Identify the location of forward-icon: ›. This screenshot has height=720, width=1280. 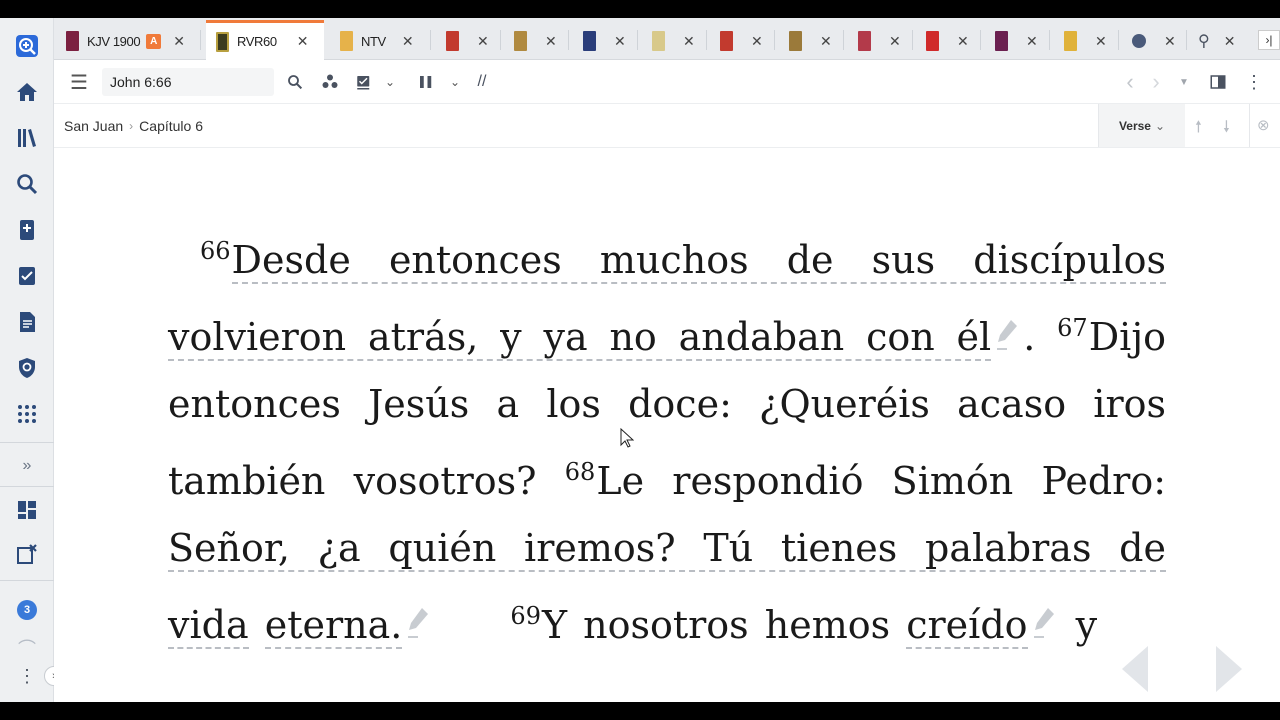
(1156, 81).